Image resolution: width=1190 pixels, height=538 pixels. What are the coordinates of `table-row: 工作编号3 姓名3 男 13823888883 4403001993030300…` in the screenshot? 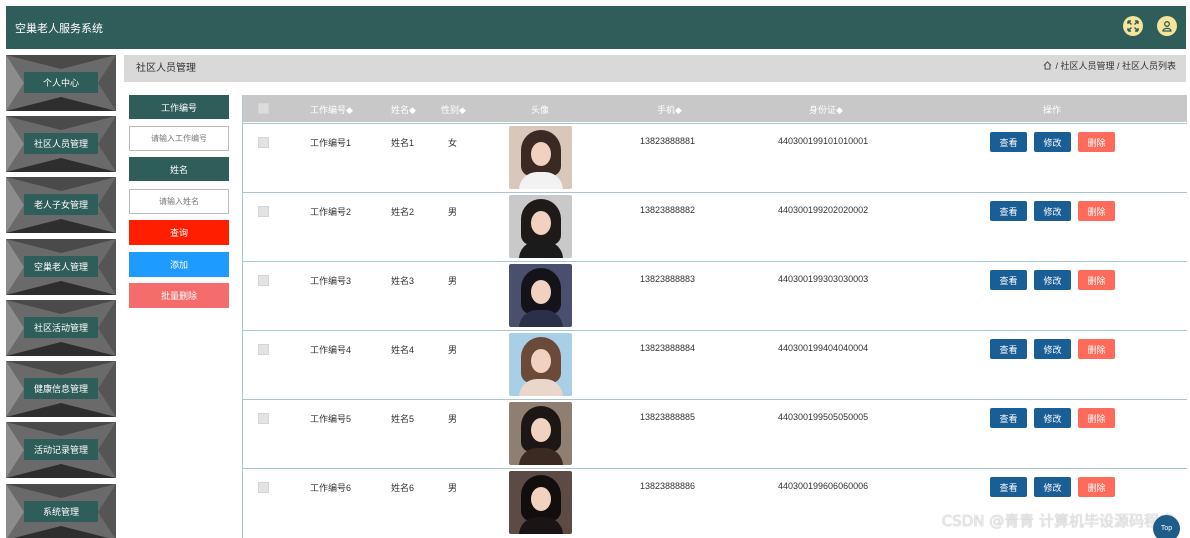 It's located at (715, 295).